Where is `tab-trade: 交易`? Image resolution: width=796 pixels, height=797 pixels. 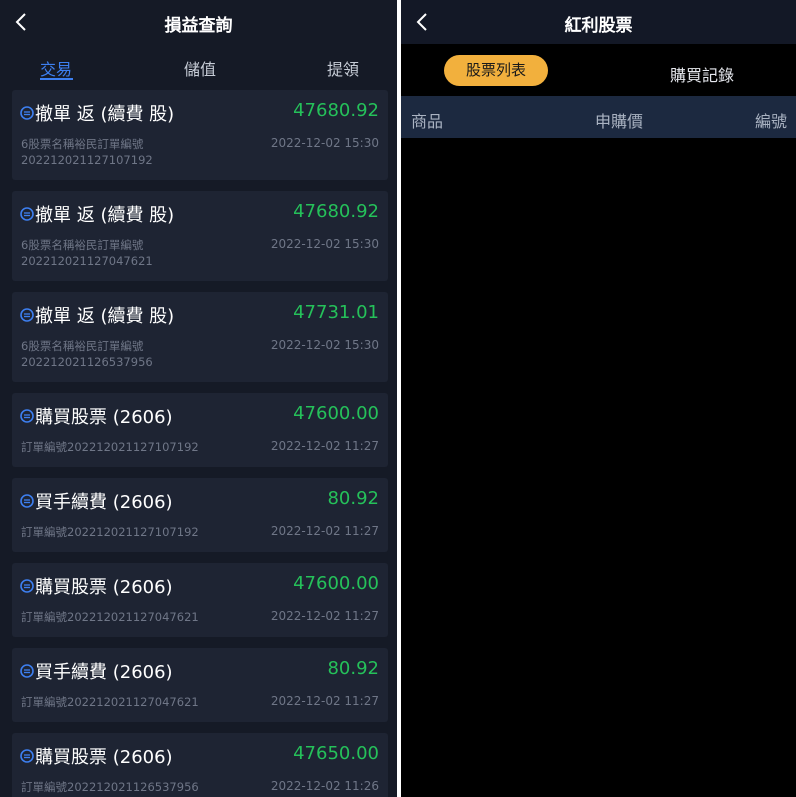
tab-trade: 交易 is located at coordinates (56, 68).